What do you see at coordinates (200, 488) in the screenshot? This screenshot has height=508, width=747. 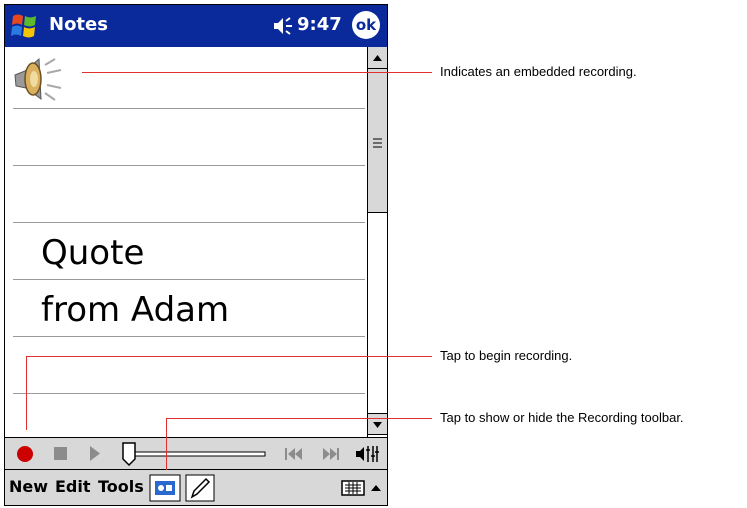 I see `pen-icon` at bounding box center [200, 488].